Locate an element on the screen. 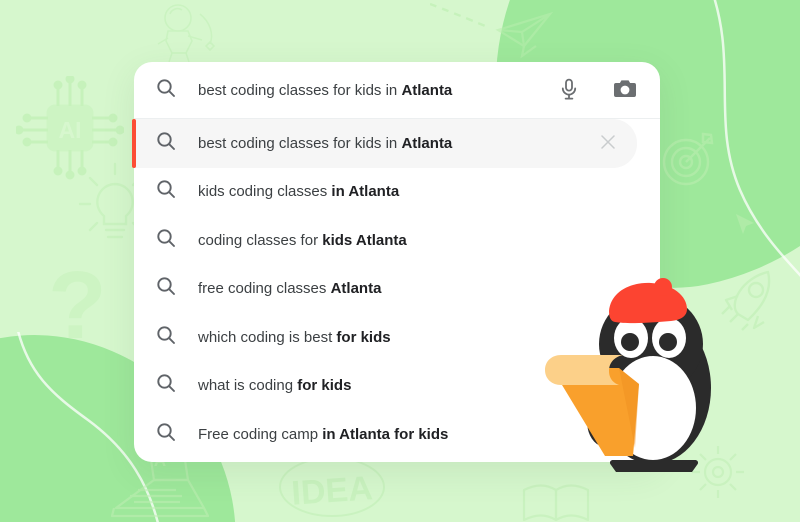  paper-plane-icon is located at coordinates (493, 31).